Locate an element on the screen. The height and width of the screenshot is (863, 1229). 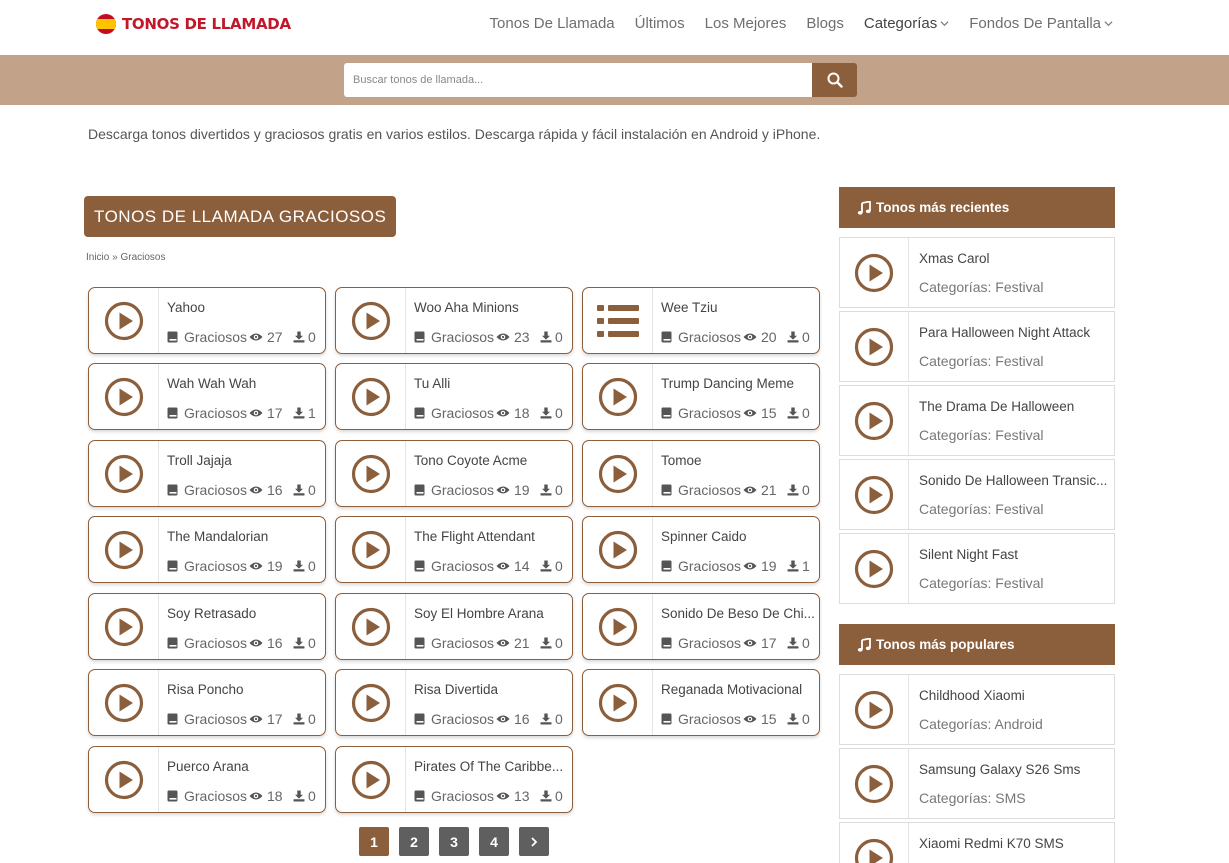
ringtone-card: Spinner Caido Graciosos 19 1 is located at coordinates (701, 549).